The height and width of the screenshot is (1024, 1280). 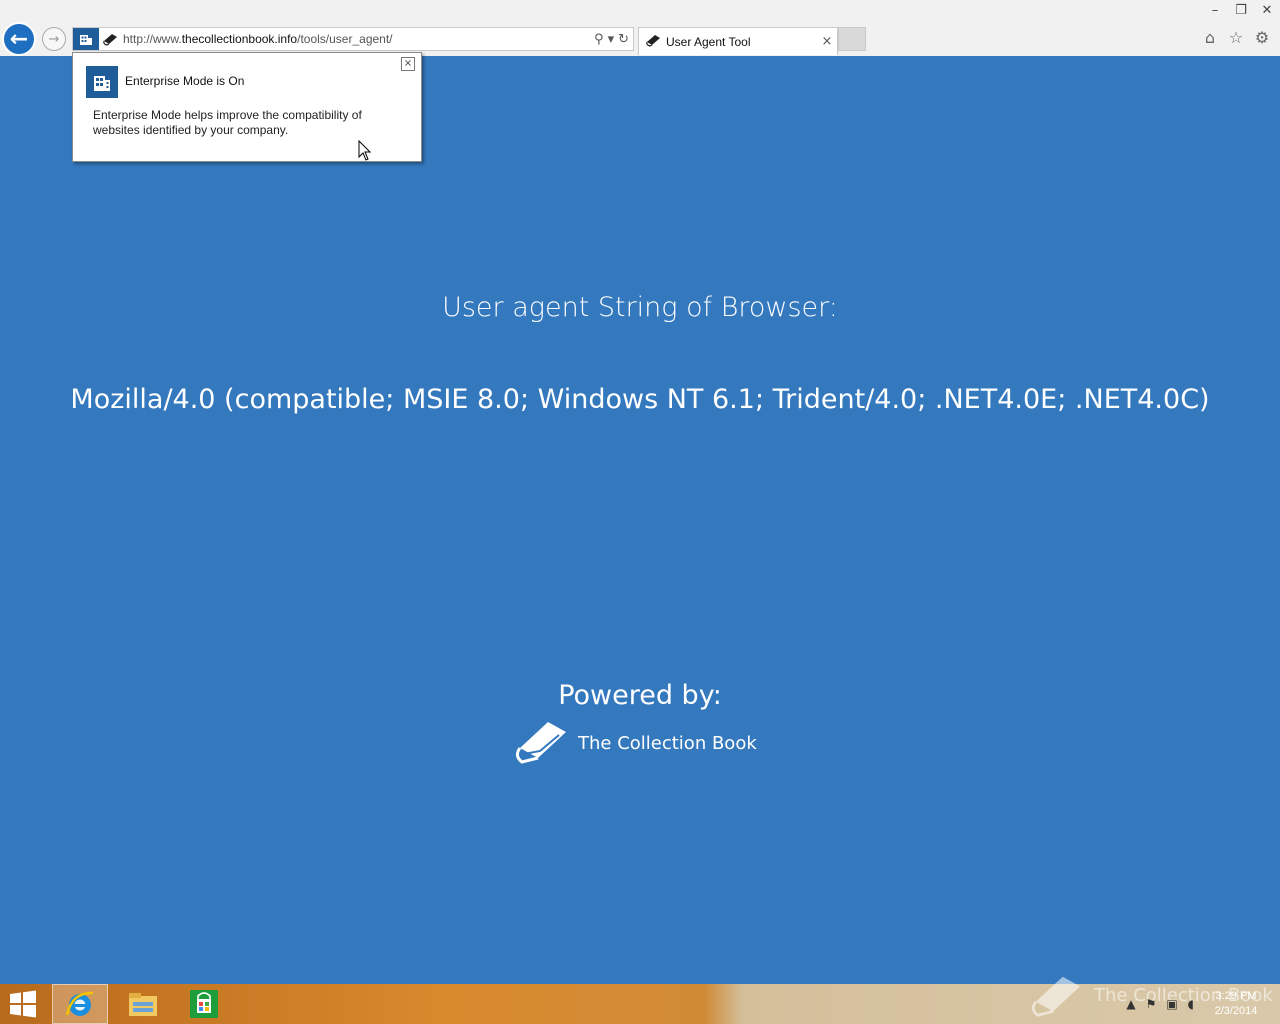 What do you see at coordinates (86, 39) in the screenshot?
I see `enterprise-mode-icon` at bounding box center [86, 39].